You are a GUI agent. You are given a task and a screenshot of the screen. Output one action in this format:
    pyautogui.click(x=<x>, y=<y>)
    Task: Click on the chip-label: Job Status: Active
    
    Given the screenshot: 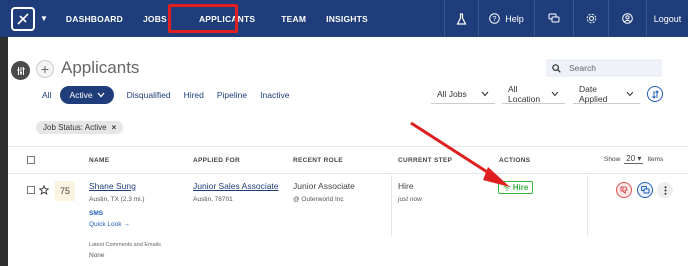 What is the action you would take?
    pyautogui.click(x=75, y=127)
    